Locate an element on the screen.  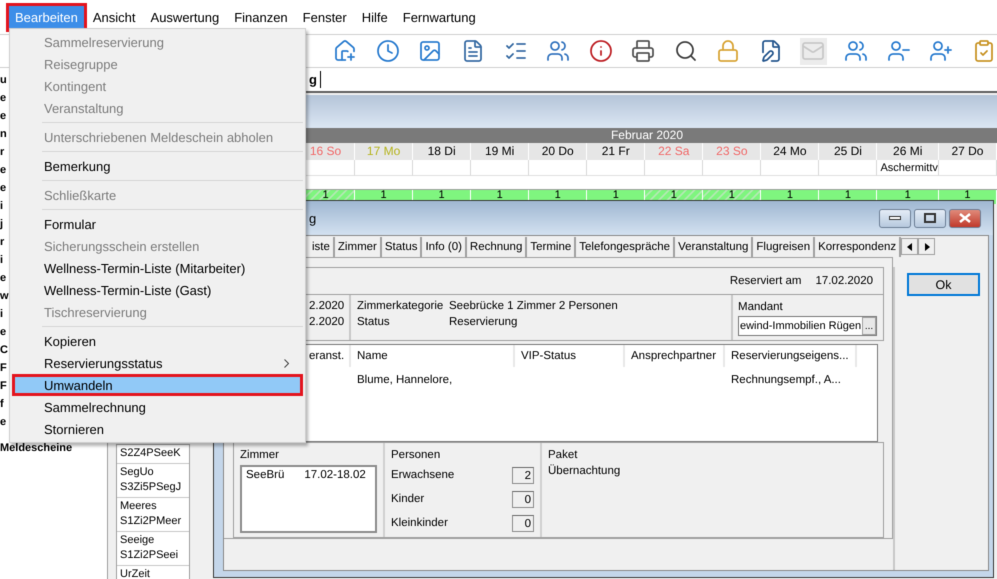
minimize-button is located at coordinates (895, 218).